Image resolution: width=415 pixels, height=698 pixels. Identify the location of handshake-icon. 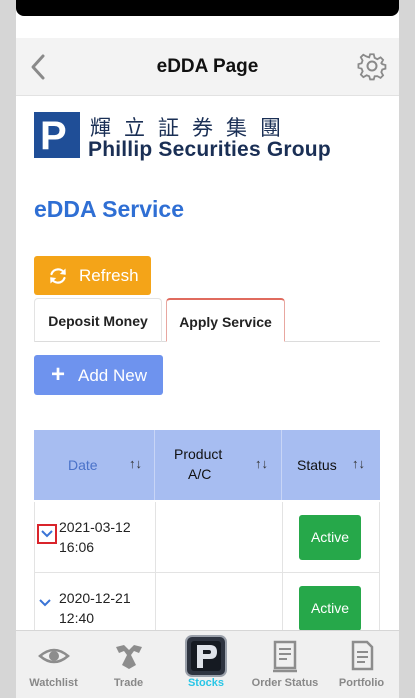
(128, 657).